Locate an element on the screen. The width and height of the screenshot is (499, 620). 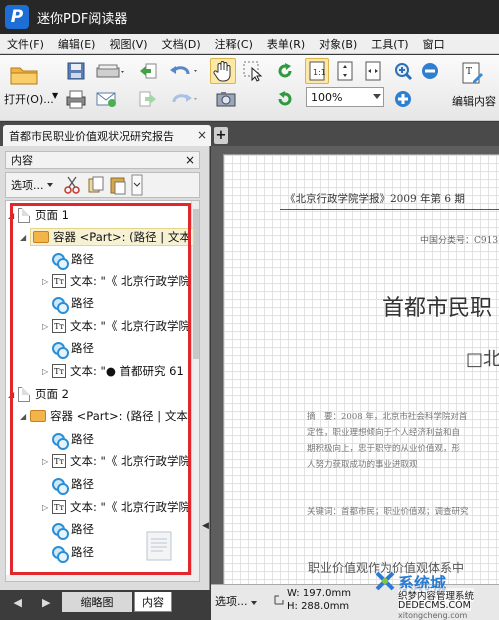
panel-close-icon: × is located at coordinates (190, 160).